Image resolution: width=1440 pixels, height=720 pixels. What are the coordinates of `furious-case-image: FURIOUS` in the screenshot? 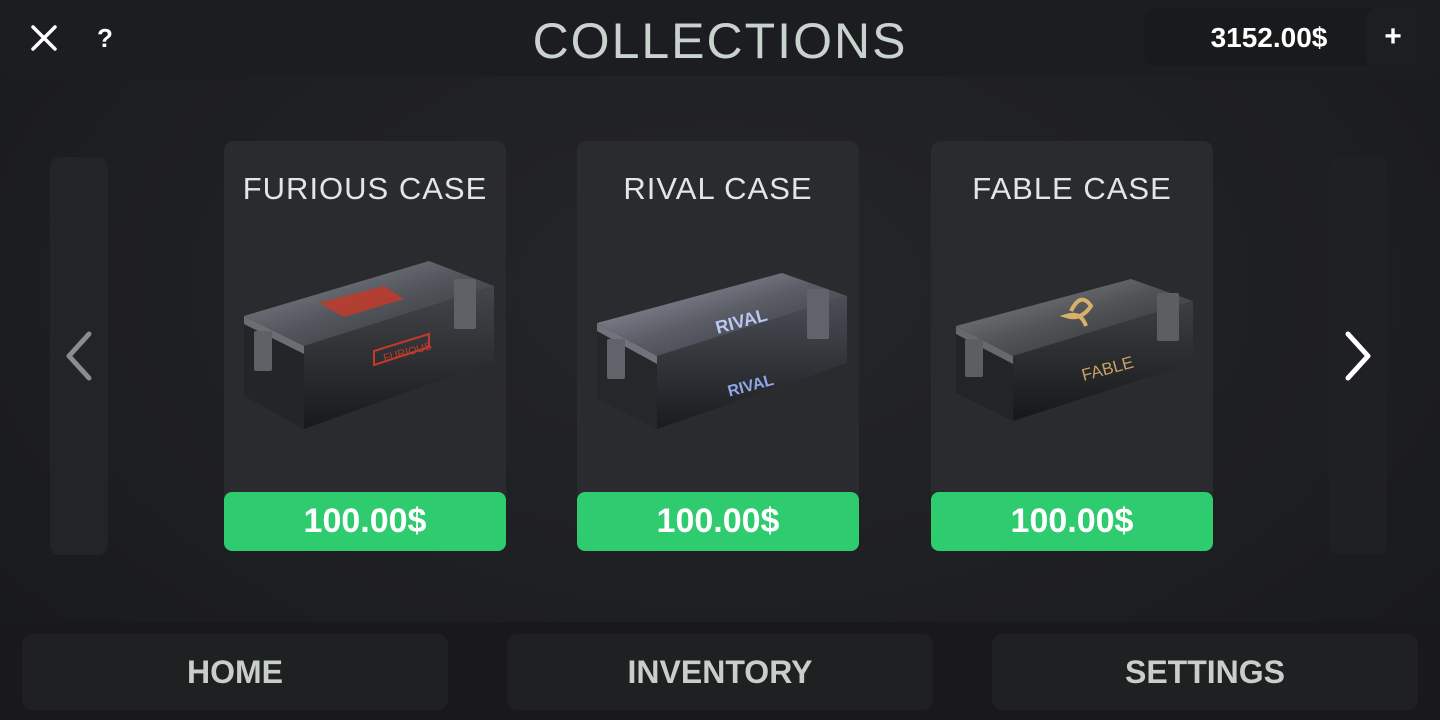 It's located at (369, 345).